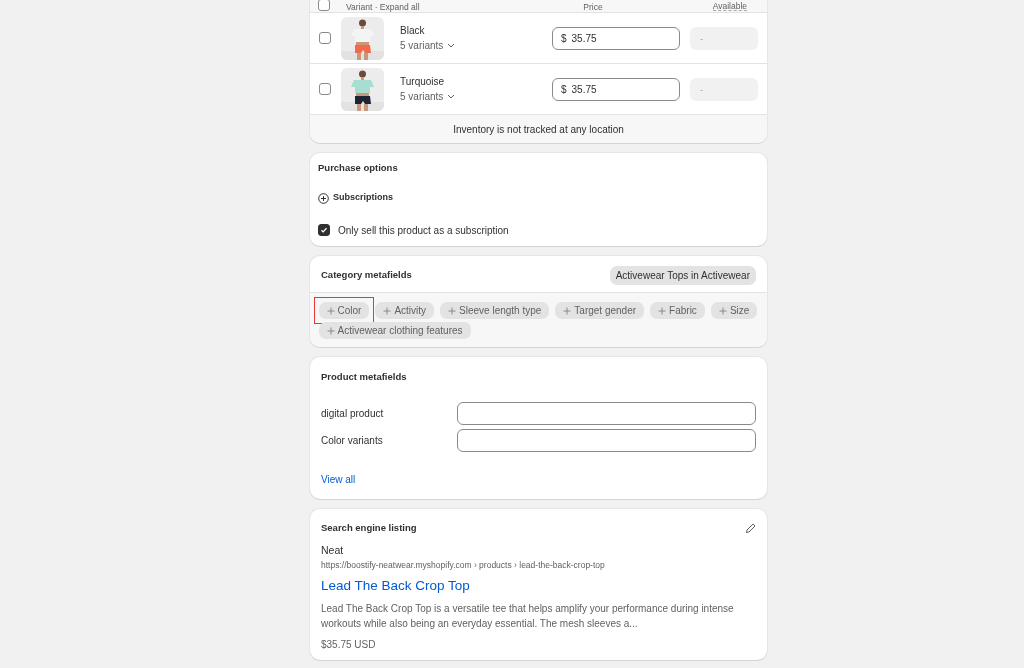 The width and height of the screenshot is (1024, 668). What do you see at coordinates (323, 198) in the screenshot?
I see `plus-circle-icon` at bounding box center [323, 198].